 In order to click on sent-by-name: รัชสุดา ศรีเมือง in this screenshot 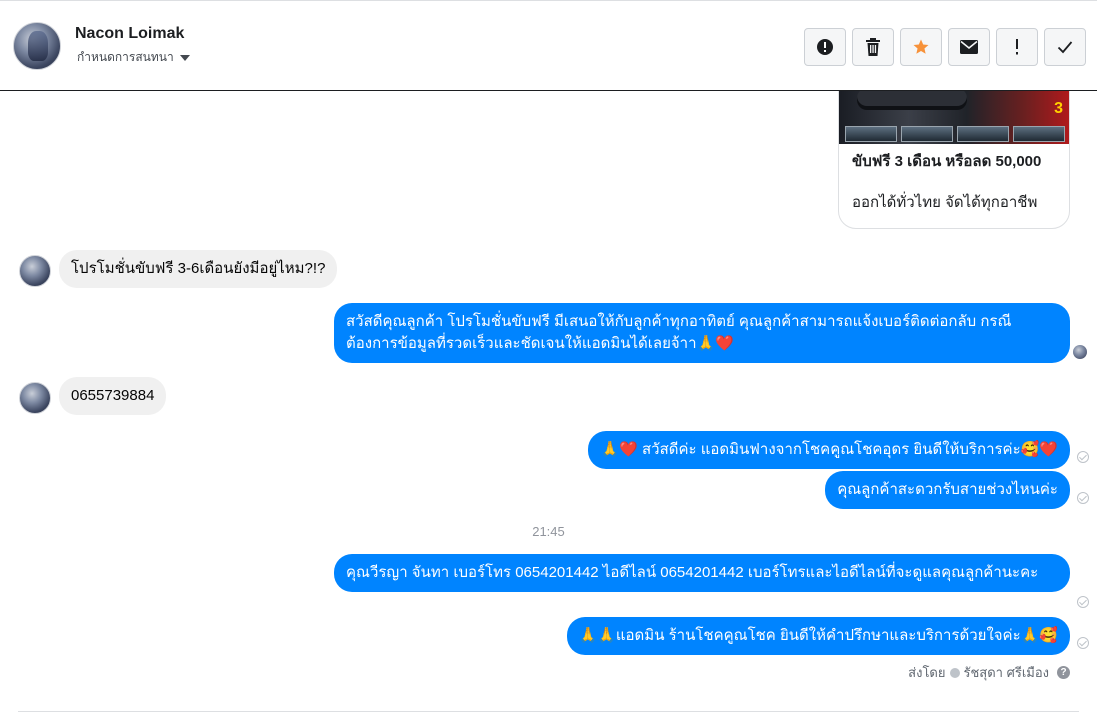, I will do `click(1007, 672)`.